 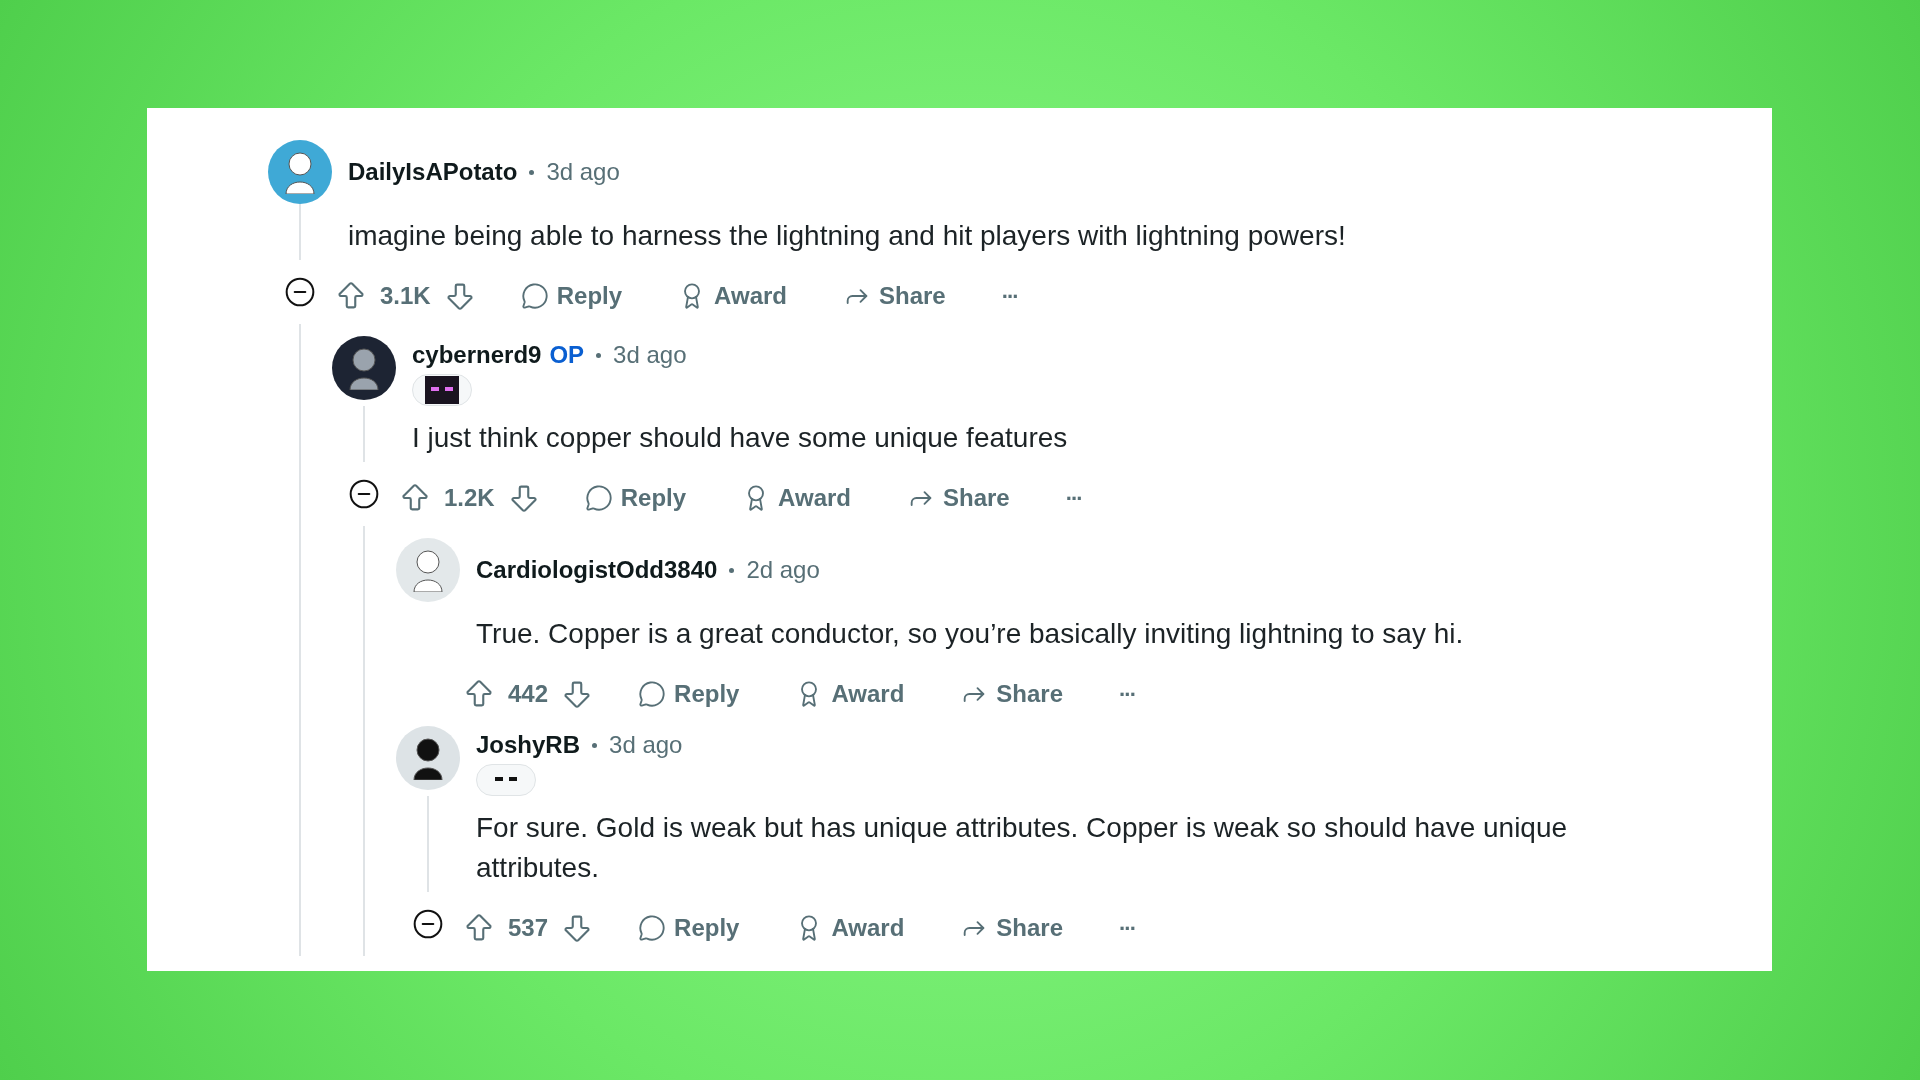 What do you see at coordinates (528, 694) in the screenshot?
I see `vote-count: 442` at bounding box center [528, 694].